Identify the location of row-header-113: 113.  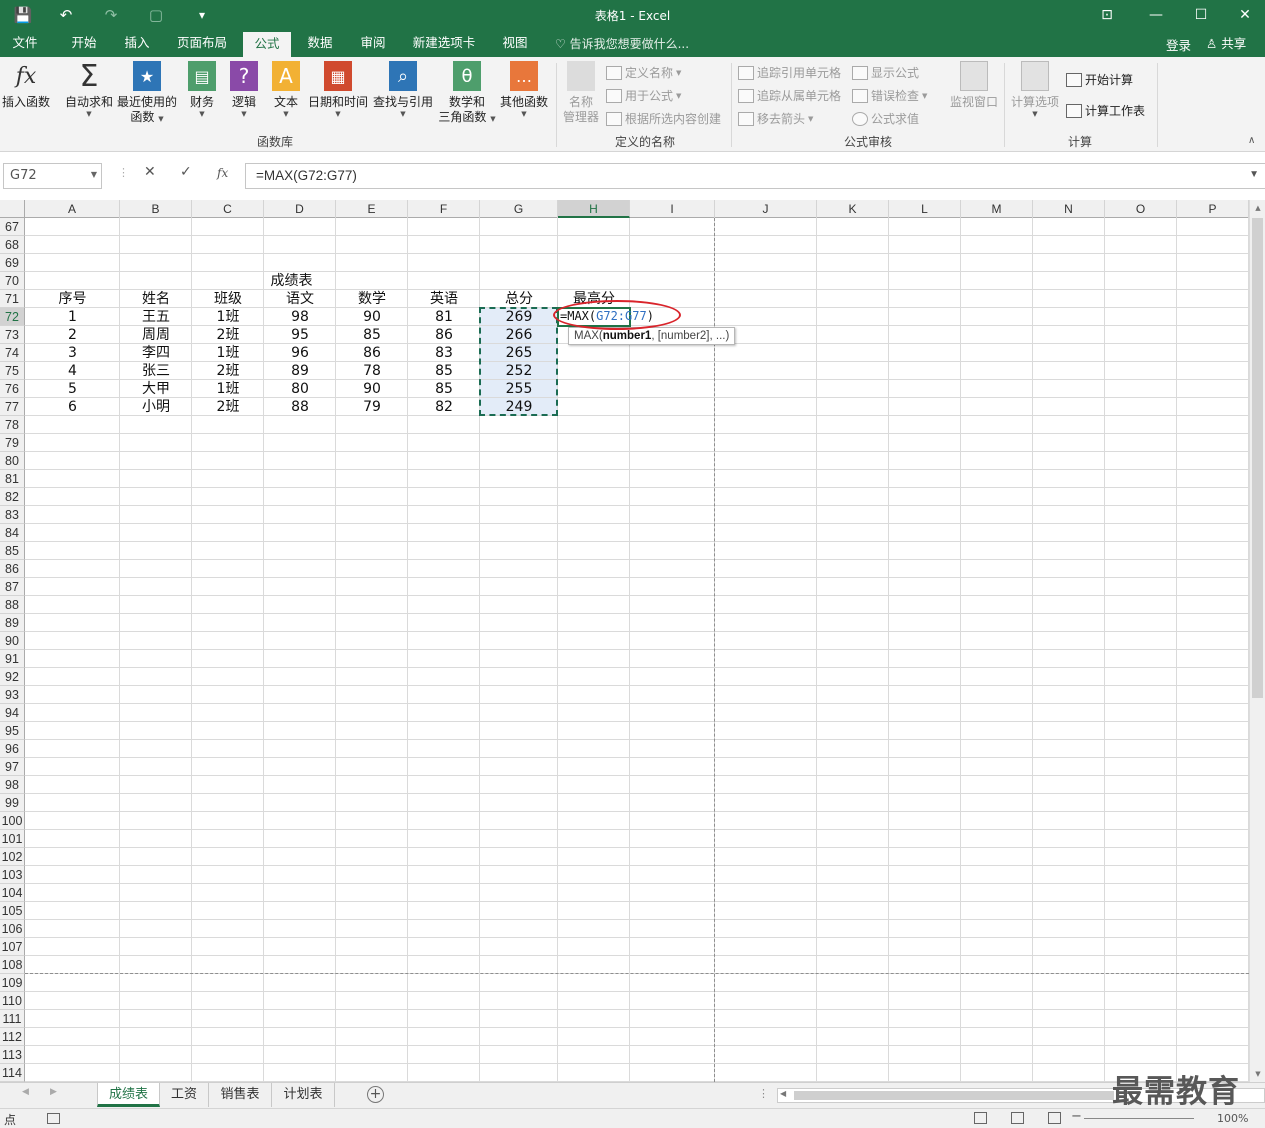
(12, 1055).